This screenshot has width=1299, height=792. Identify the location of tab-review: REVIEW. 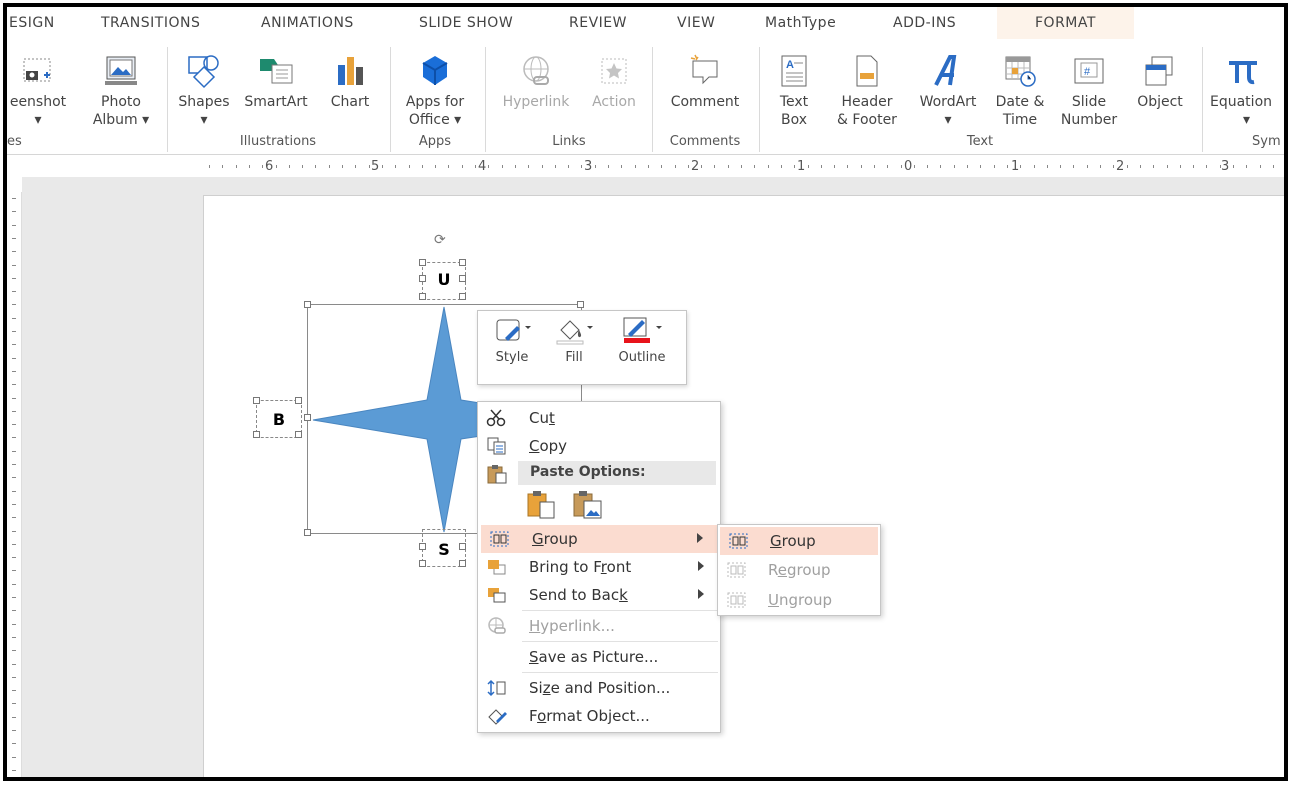
(598, 23).